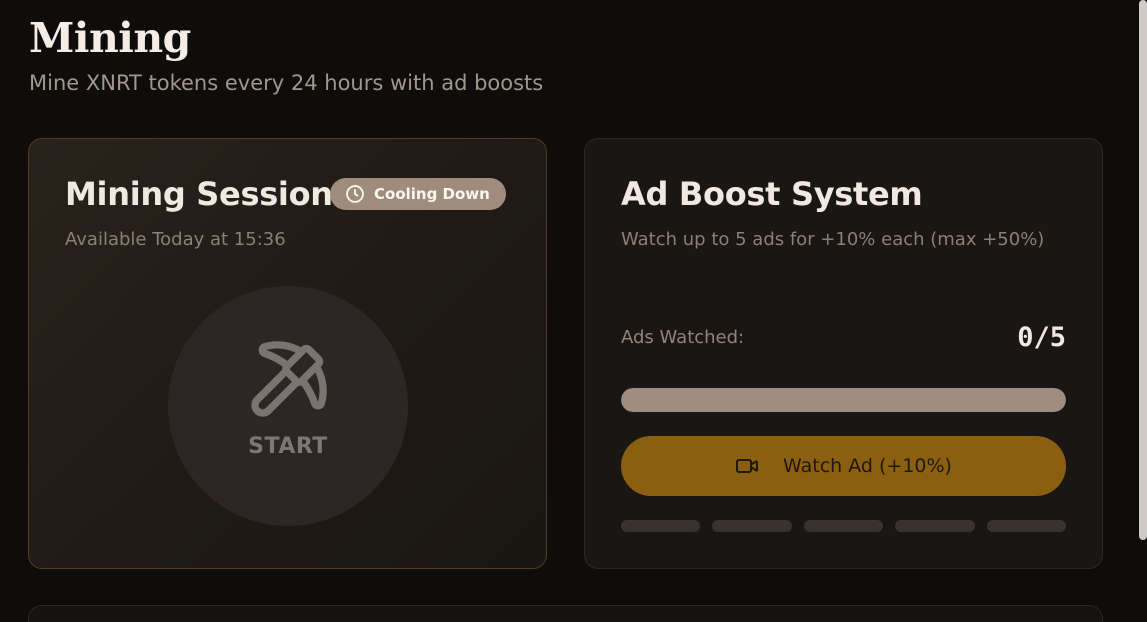 This screenshot has height=622, width=1147. What do you see at coordinates (772, 194) in the screenshot?
I see `ad-boost-title: Ad Boost System` at bounding box center [772, 194].